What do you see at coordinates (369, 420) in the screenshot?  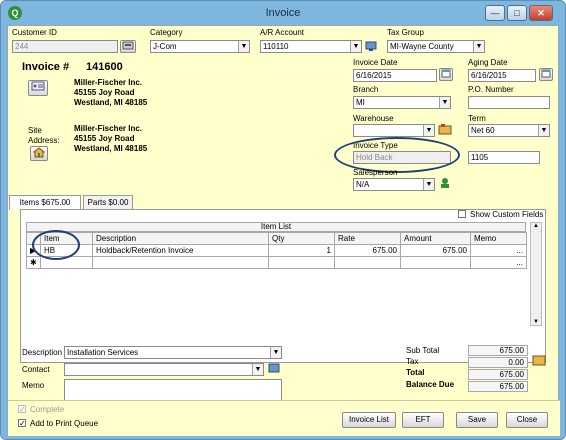 I see `invoice-list-button: Invoice List` at bounding box center [369, 420].